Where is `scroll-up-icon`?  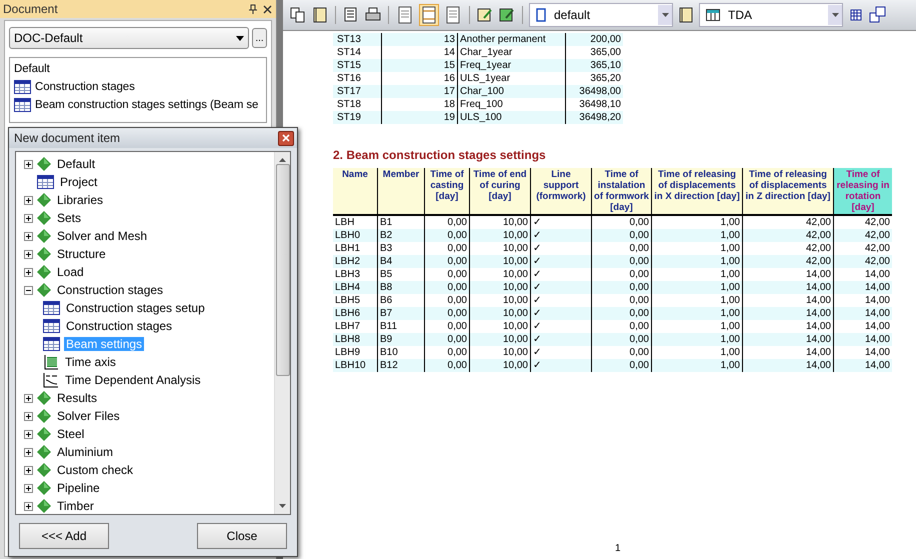 scroll-up-icon is located at coordinates (282, 160).